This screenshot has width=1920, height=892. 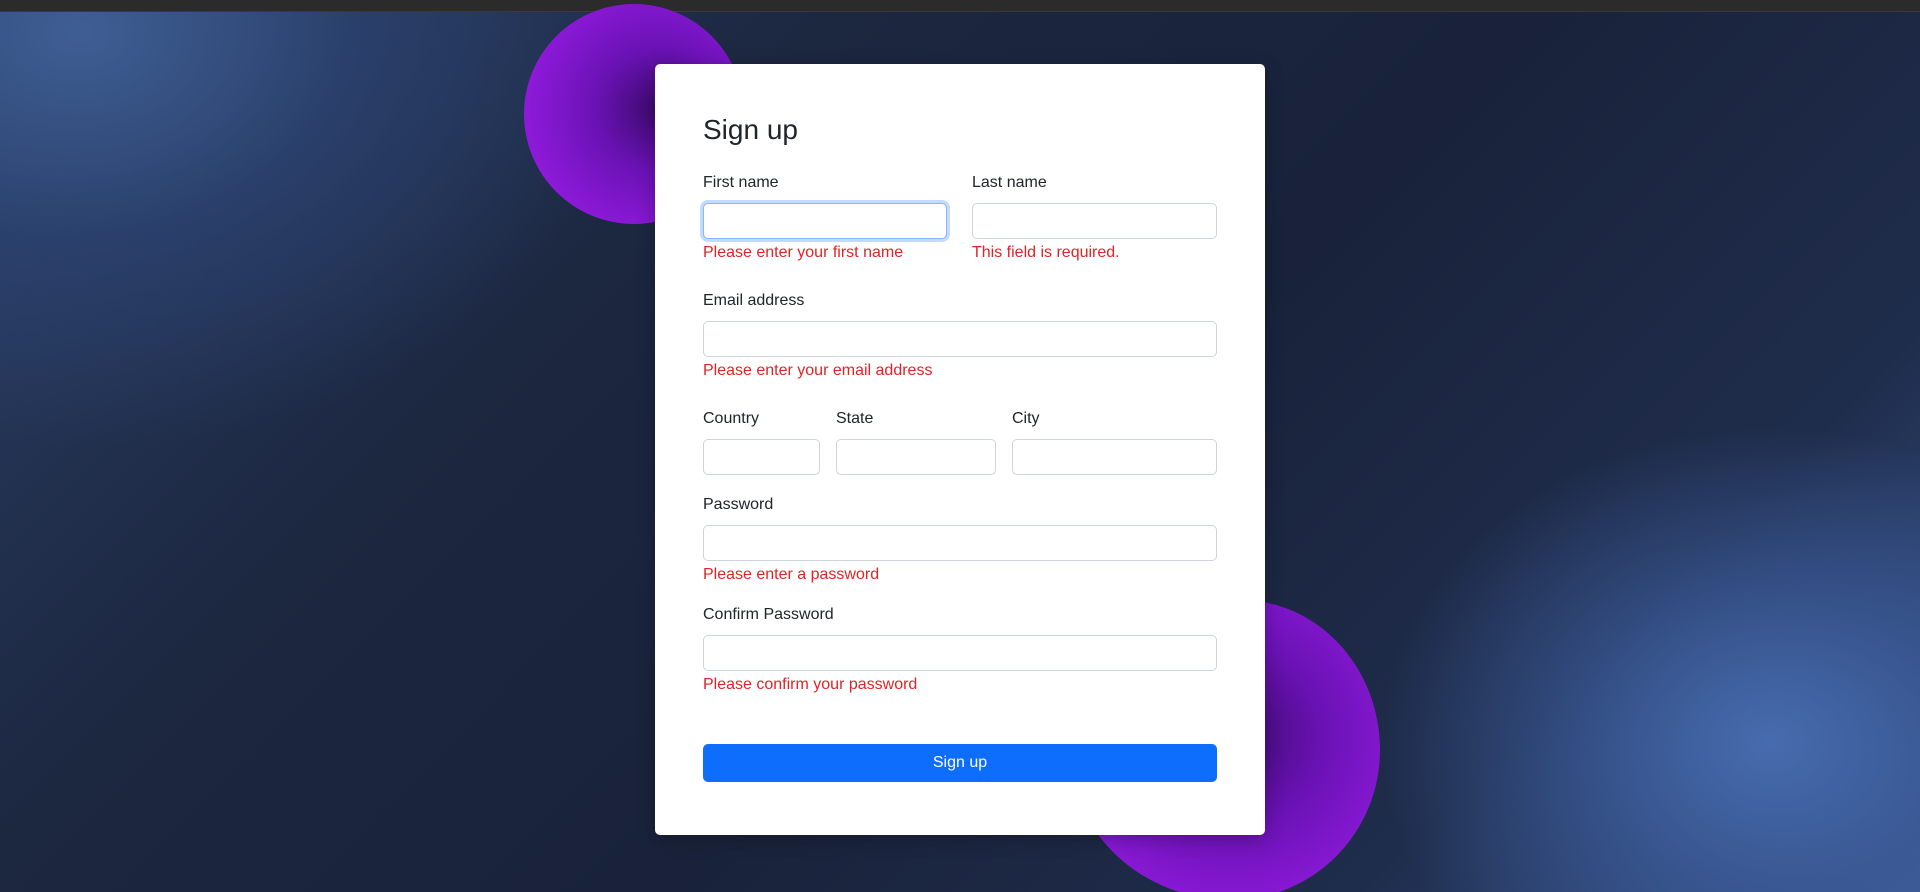 What do you see at coordinates (731, 418) in the screenshot?
I see `country-label: Country` at bounding box center [731, 418].